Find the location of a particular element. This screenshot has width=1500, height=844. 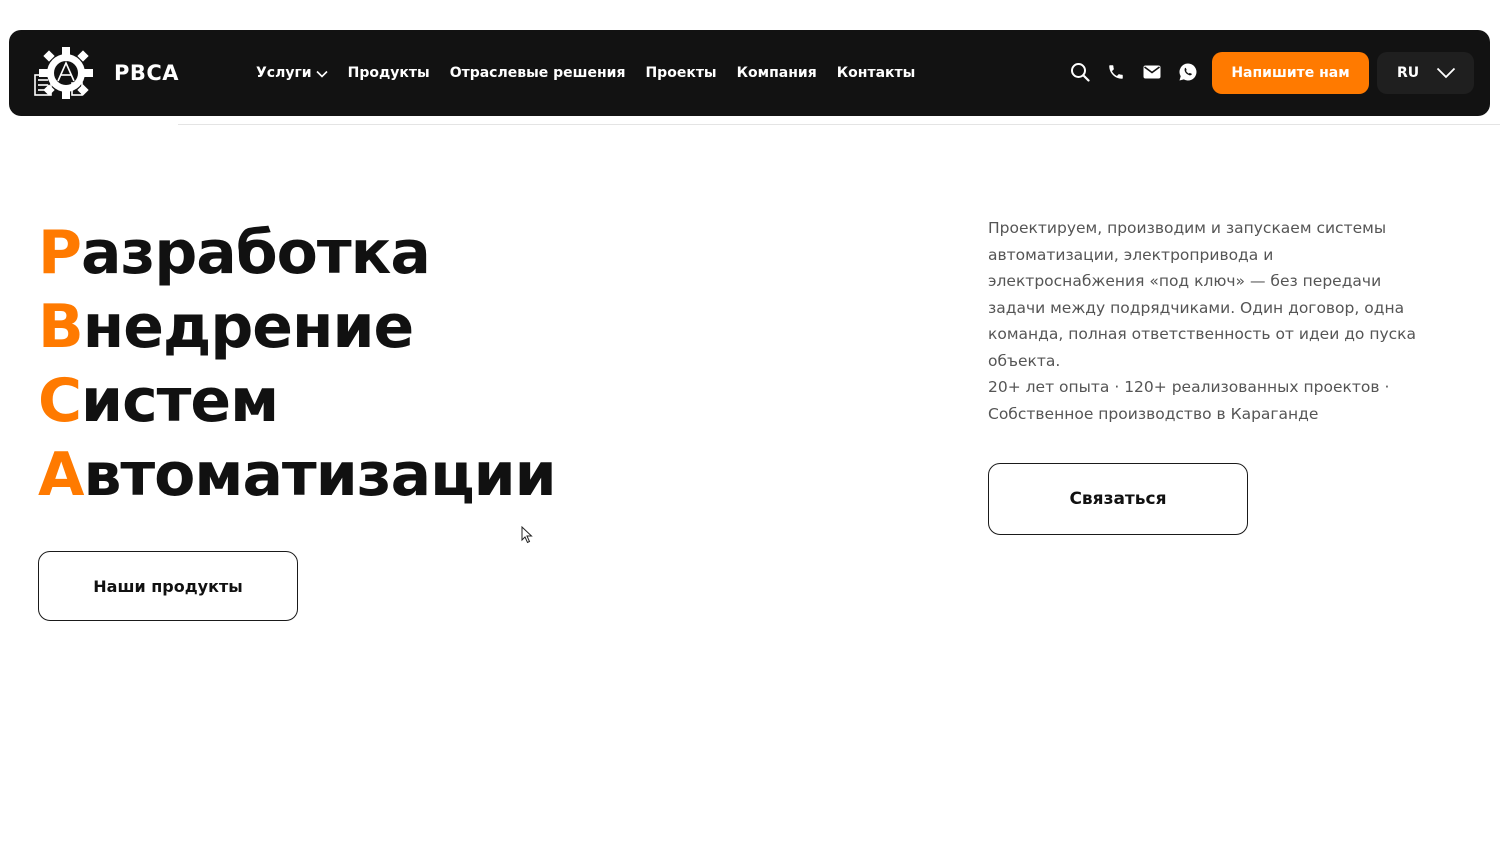

nav-item-contacts: Контакты is located at coordinates (876, 73).